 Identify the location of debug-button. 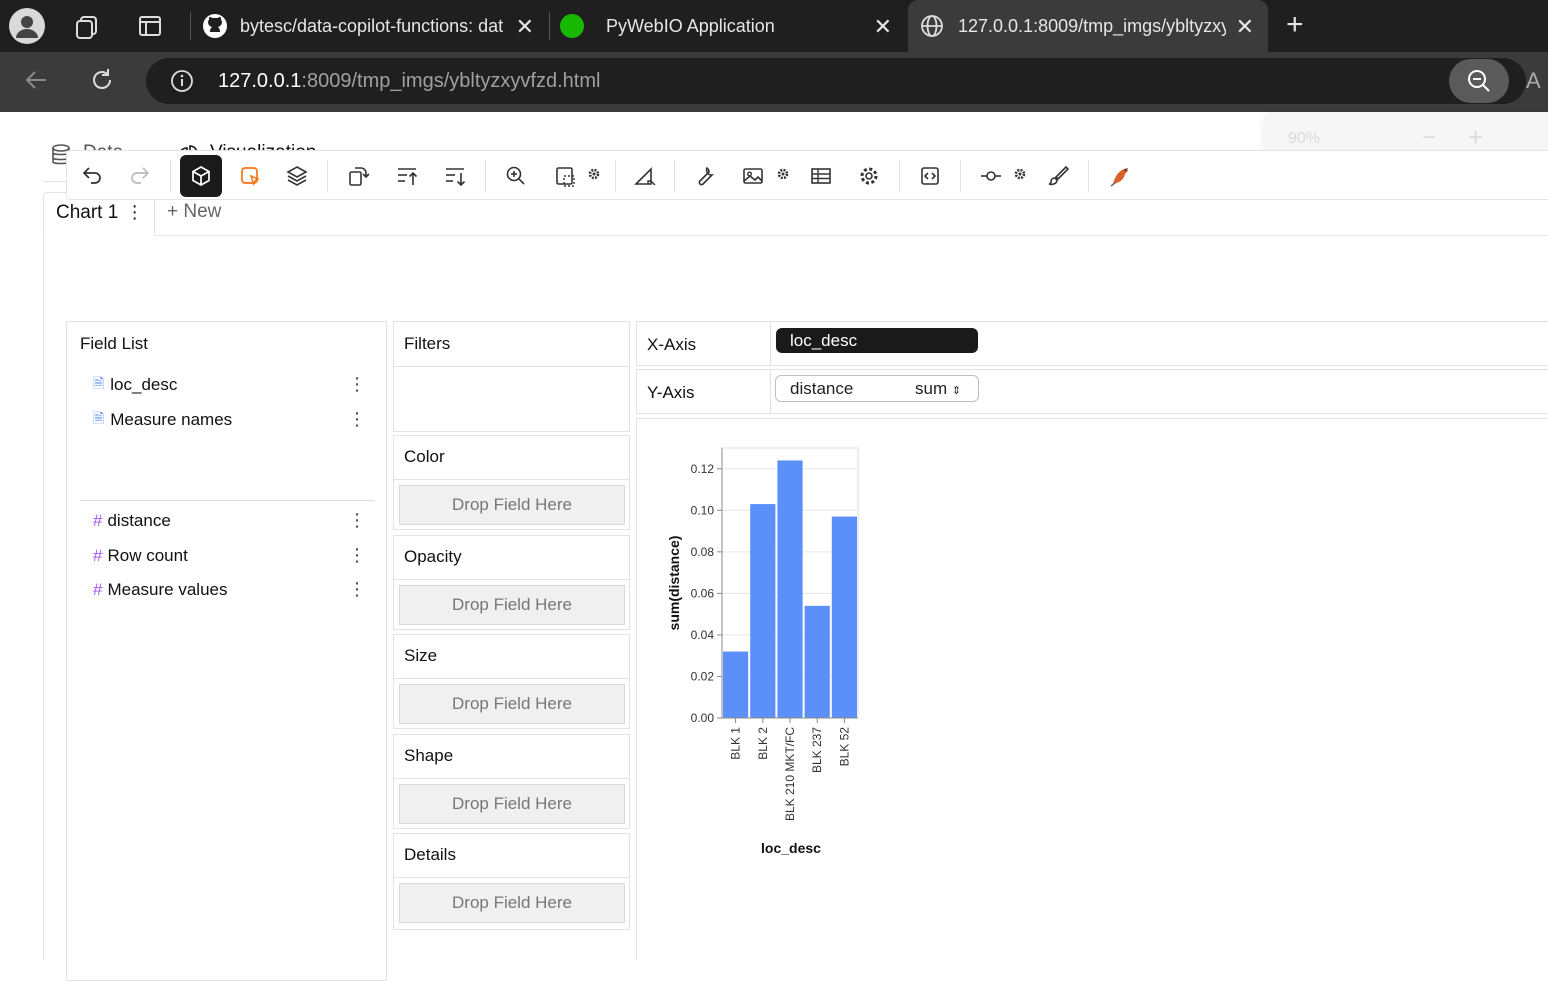
(705, 176).